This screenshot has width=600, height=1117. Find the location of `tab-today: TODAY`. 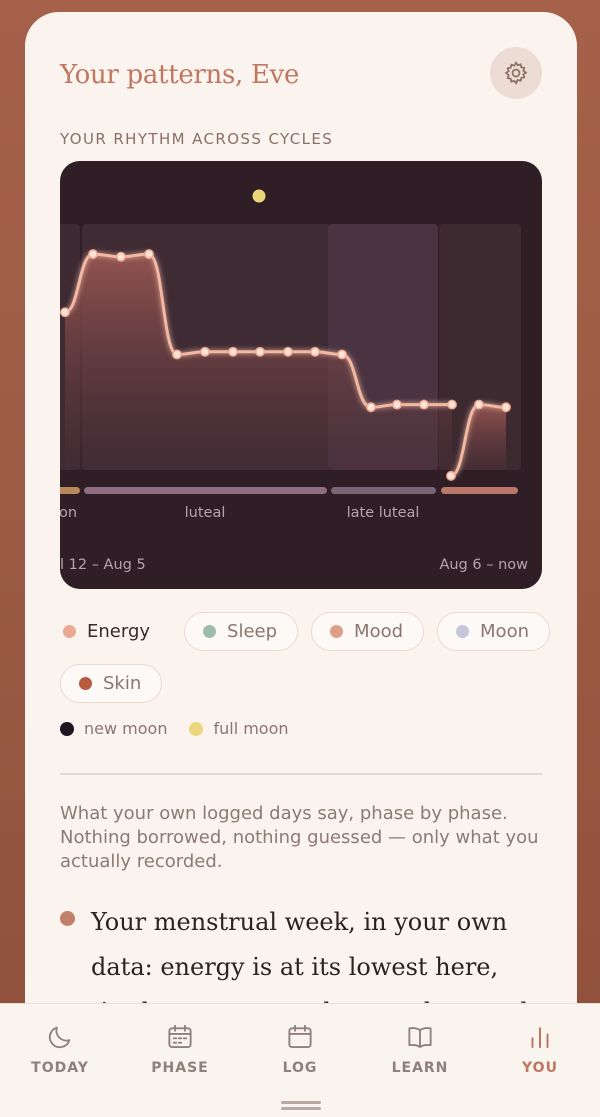

tab-today: TODAY is located at coordinates (60, 1049).